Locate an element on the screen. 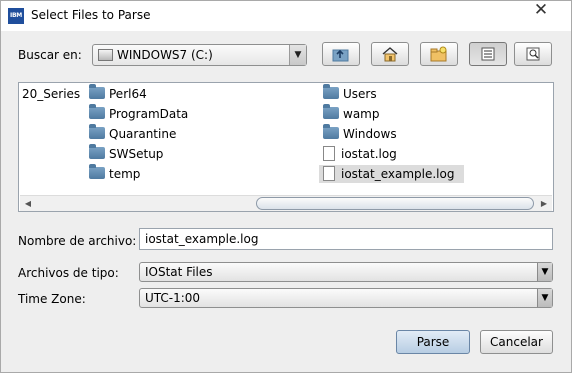 The image size is (572, 373). list-item-label: Users is located at coordinates (360, 94).